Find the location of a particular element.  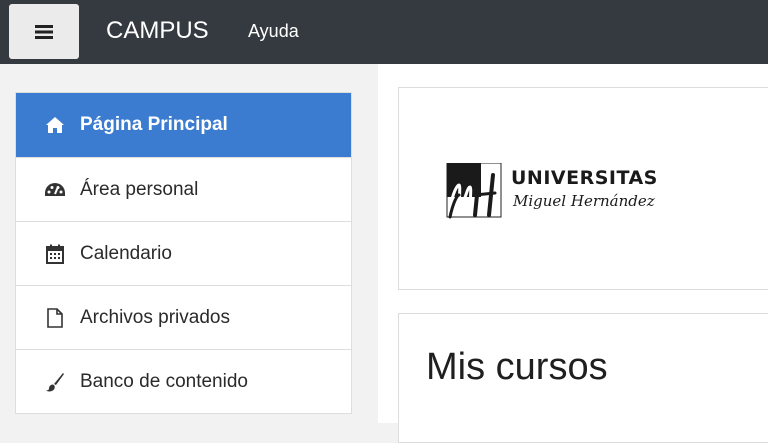

help-link: Ayuda is located at coordinates (273, 31).